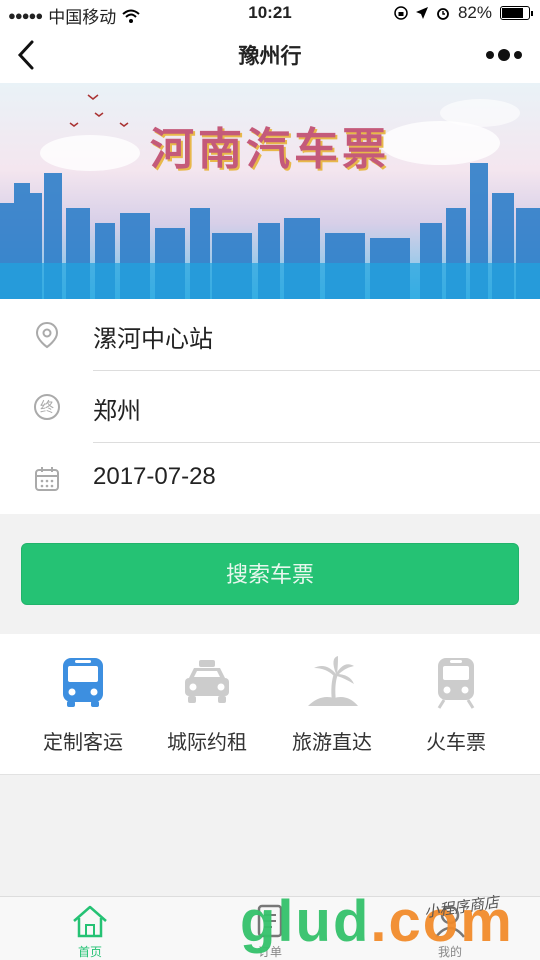  I want to click on service-label: 火车票, so click(456, 743).